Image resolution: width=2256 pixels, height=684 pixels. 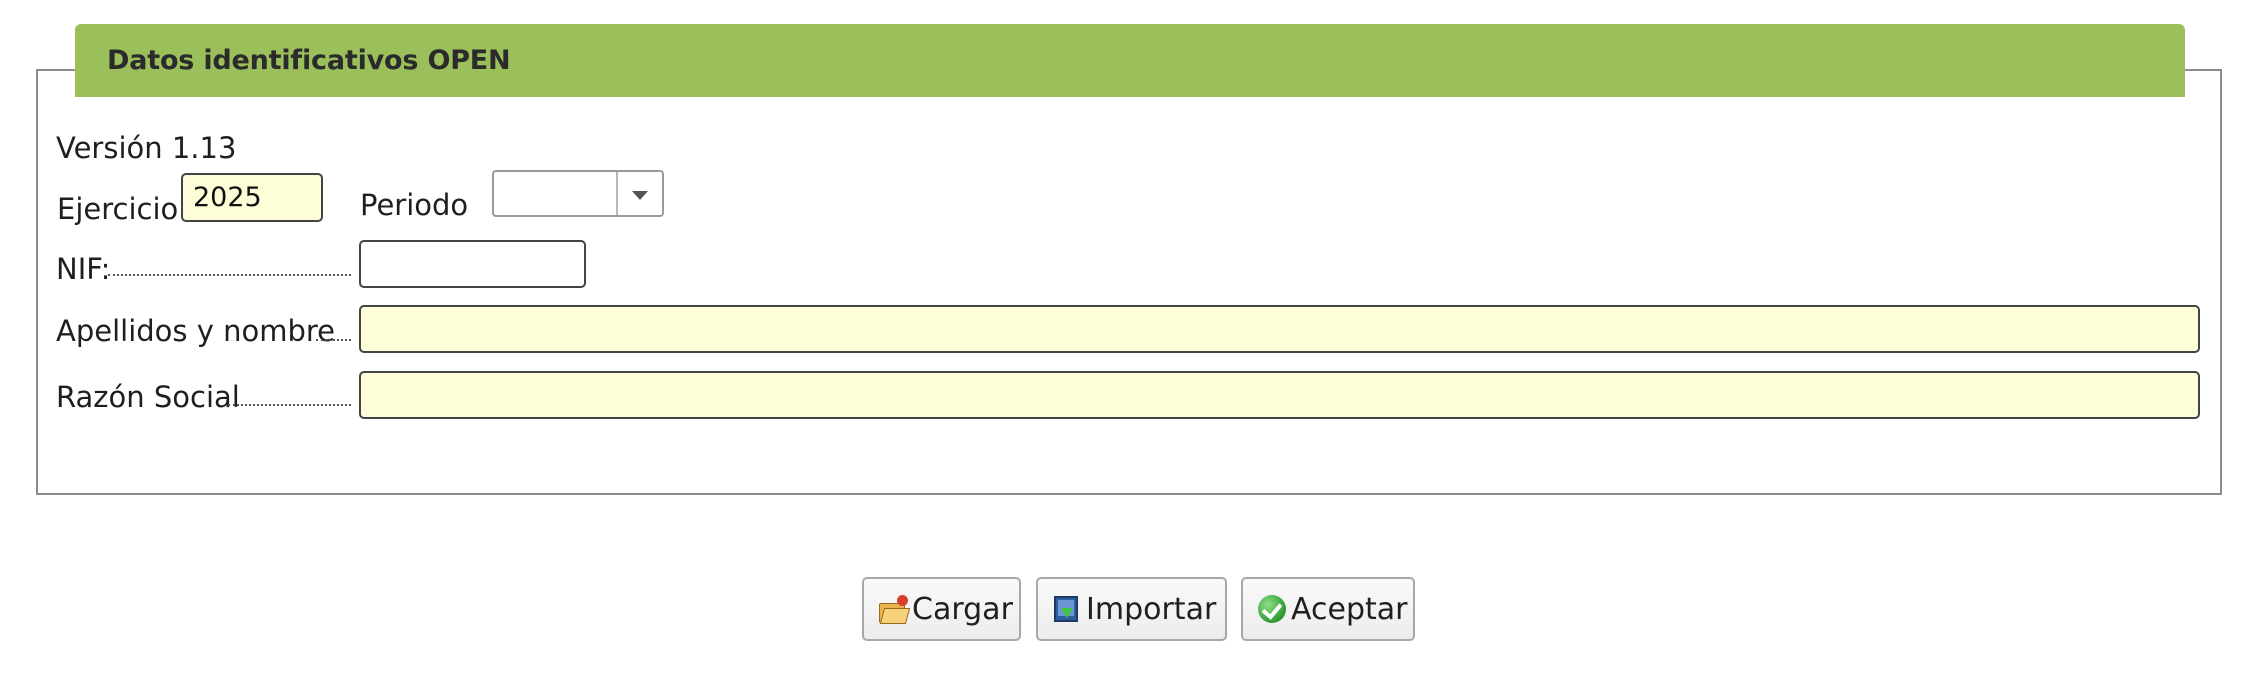 What do you see at coordinates (578, 193) in the screenshot?
I see `periodo-select` at bounding box center [578, 193].